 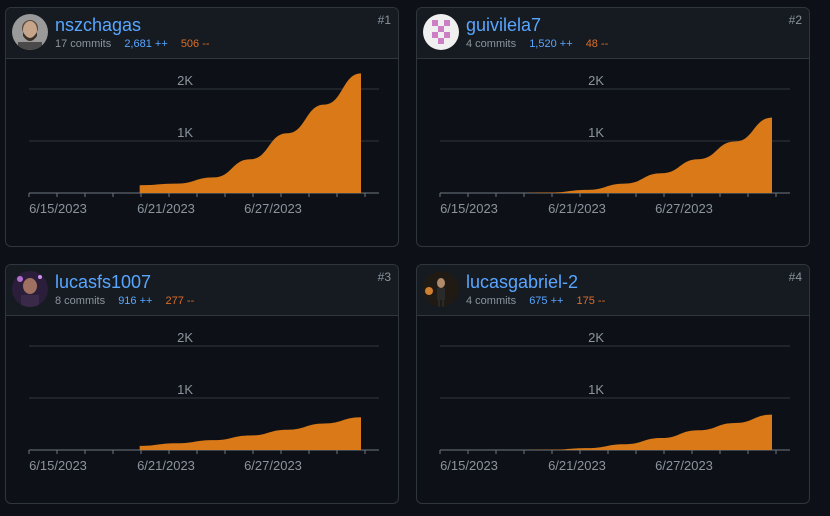 What do you see at coordinates (597, 44) in the screenshot?
I see `deletions-count: 48 --` at bounding box center [597, 44].